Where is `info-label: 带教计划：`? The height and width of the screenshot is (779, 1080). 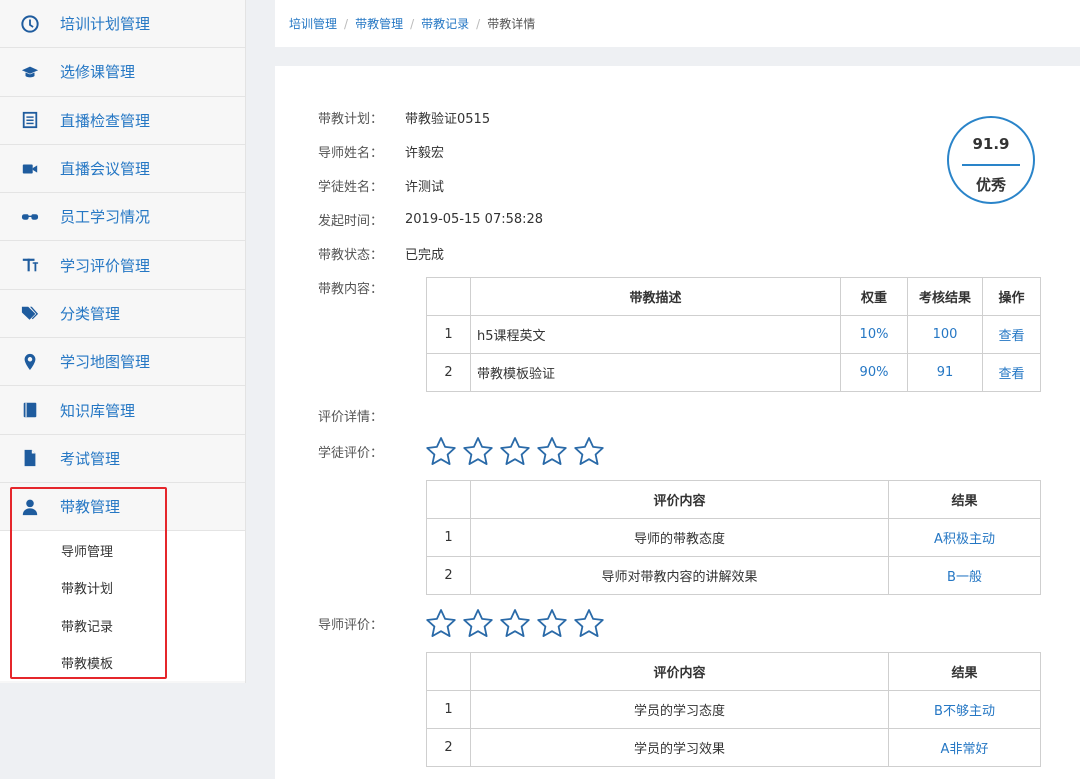 info-label: 带教计划： is located at coordinates (350, 119).